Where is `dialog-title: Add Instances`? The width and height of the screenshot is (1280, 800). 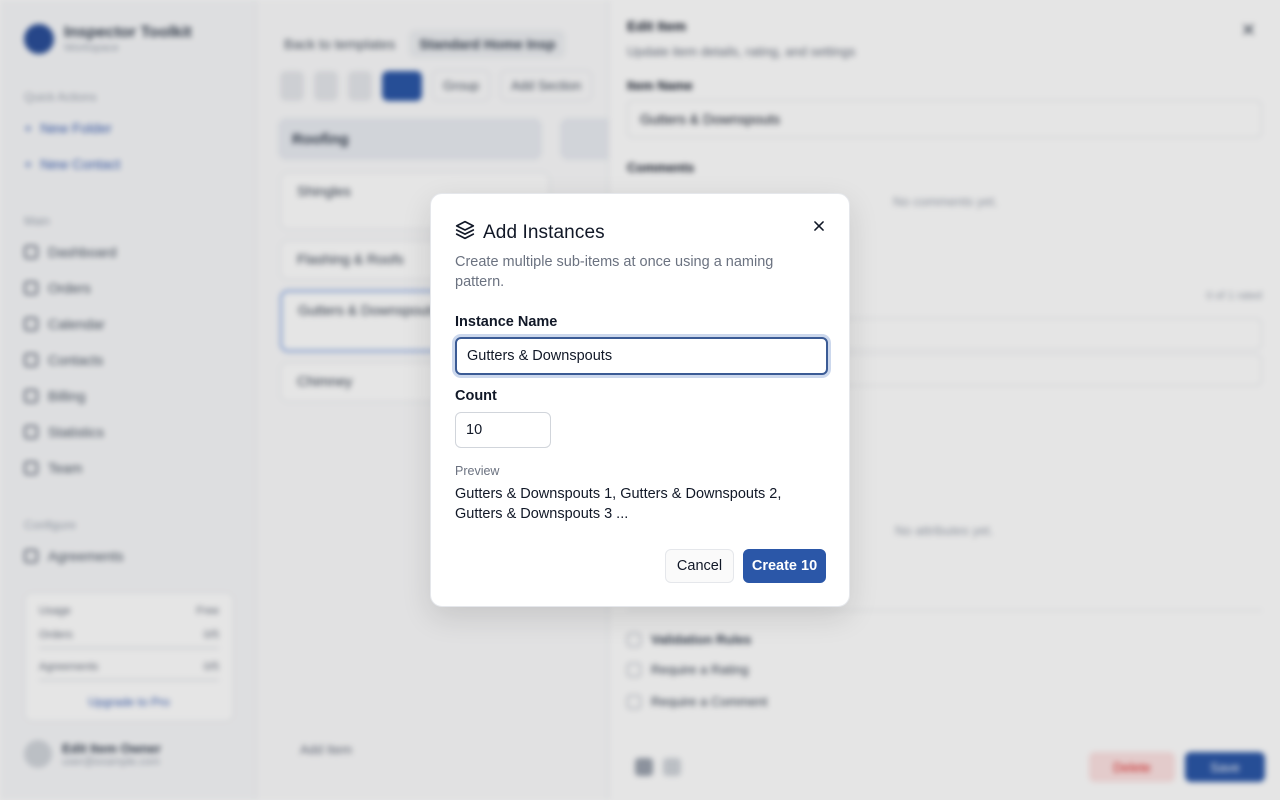 dialog-title: Add Instances is located at coordinates (544, 232).